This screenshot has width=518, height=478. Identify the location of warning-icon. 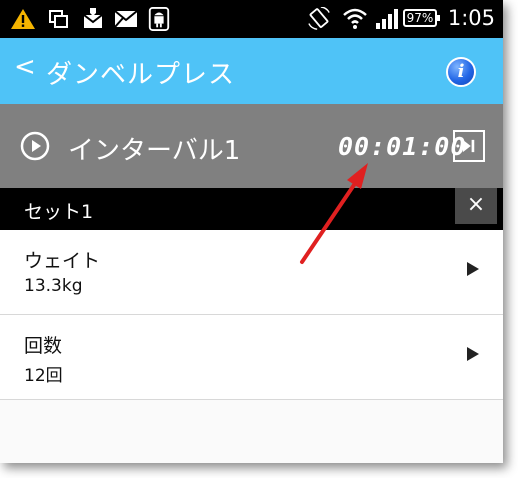
(23, 19).